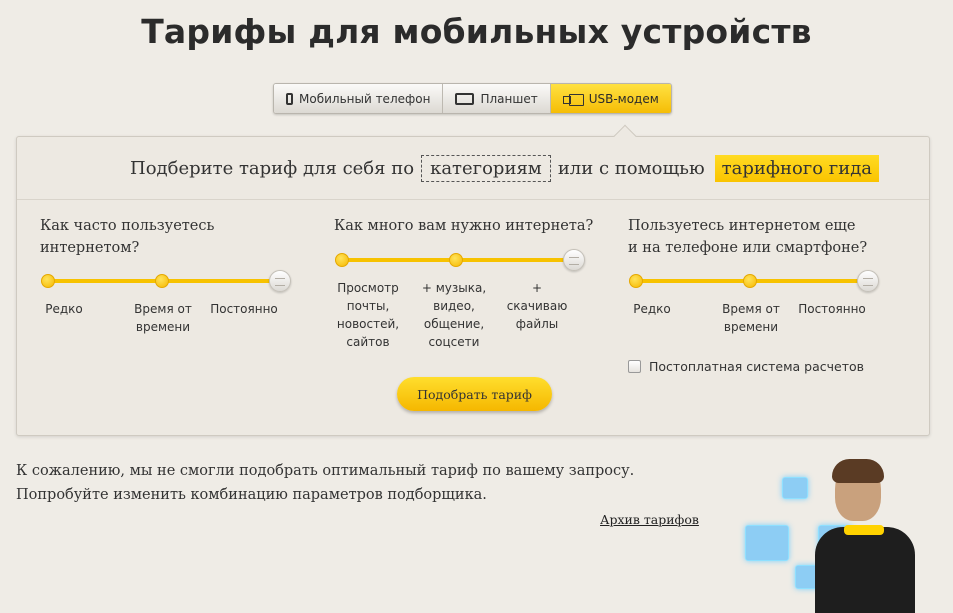 This screenshot has width=953, height=613. I want to click on promo-illustration, so click(846, 534).